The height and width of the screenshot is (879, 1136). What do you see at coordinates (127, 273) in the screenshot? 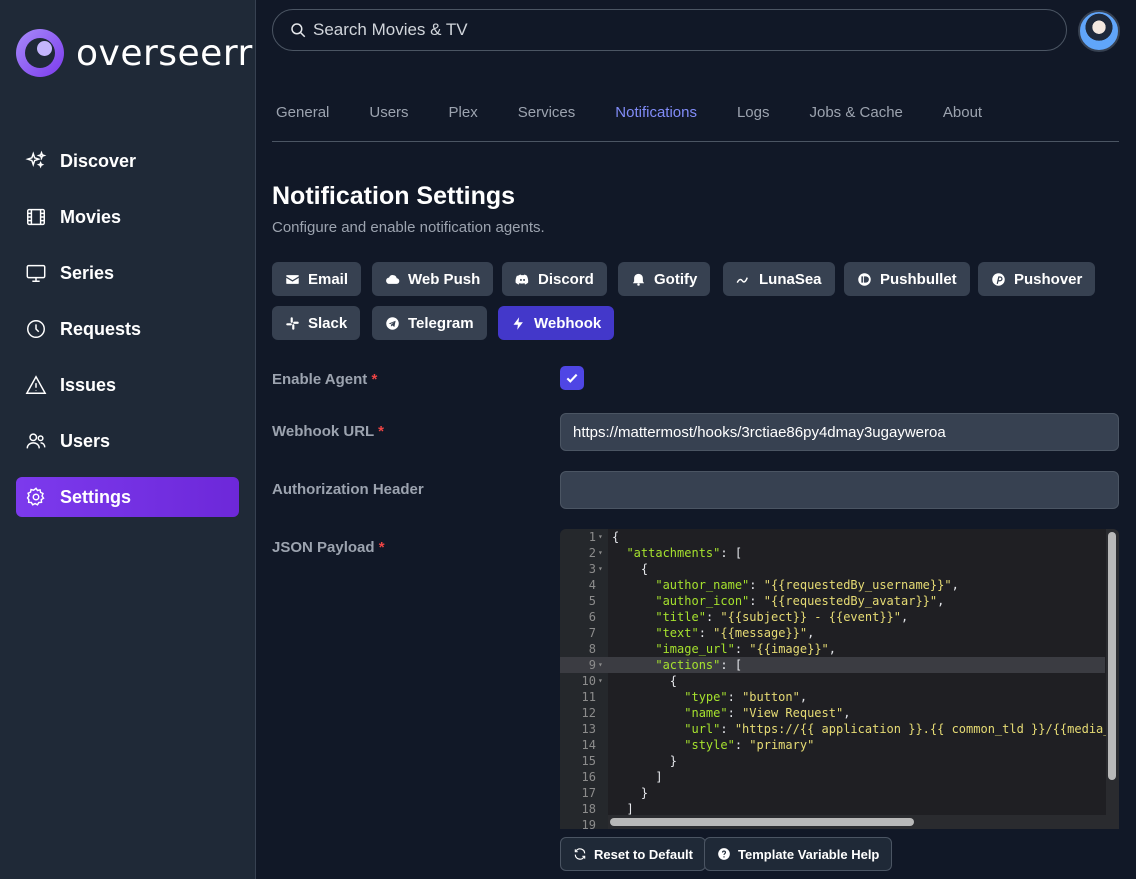
I see `sidebar-item-series: Series` at bounding box center [127, 273].